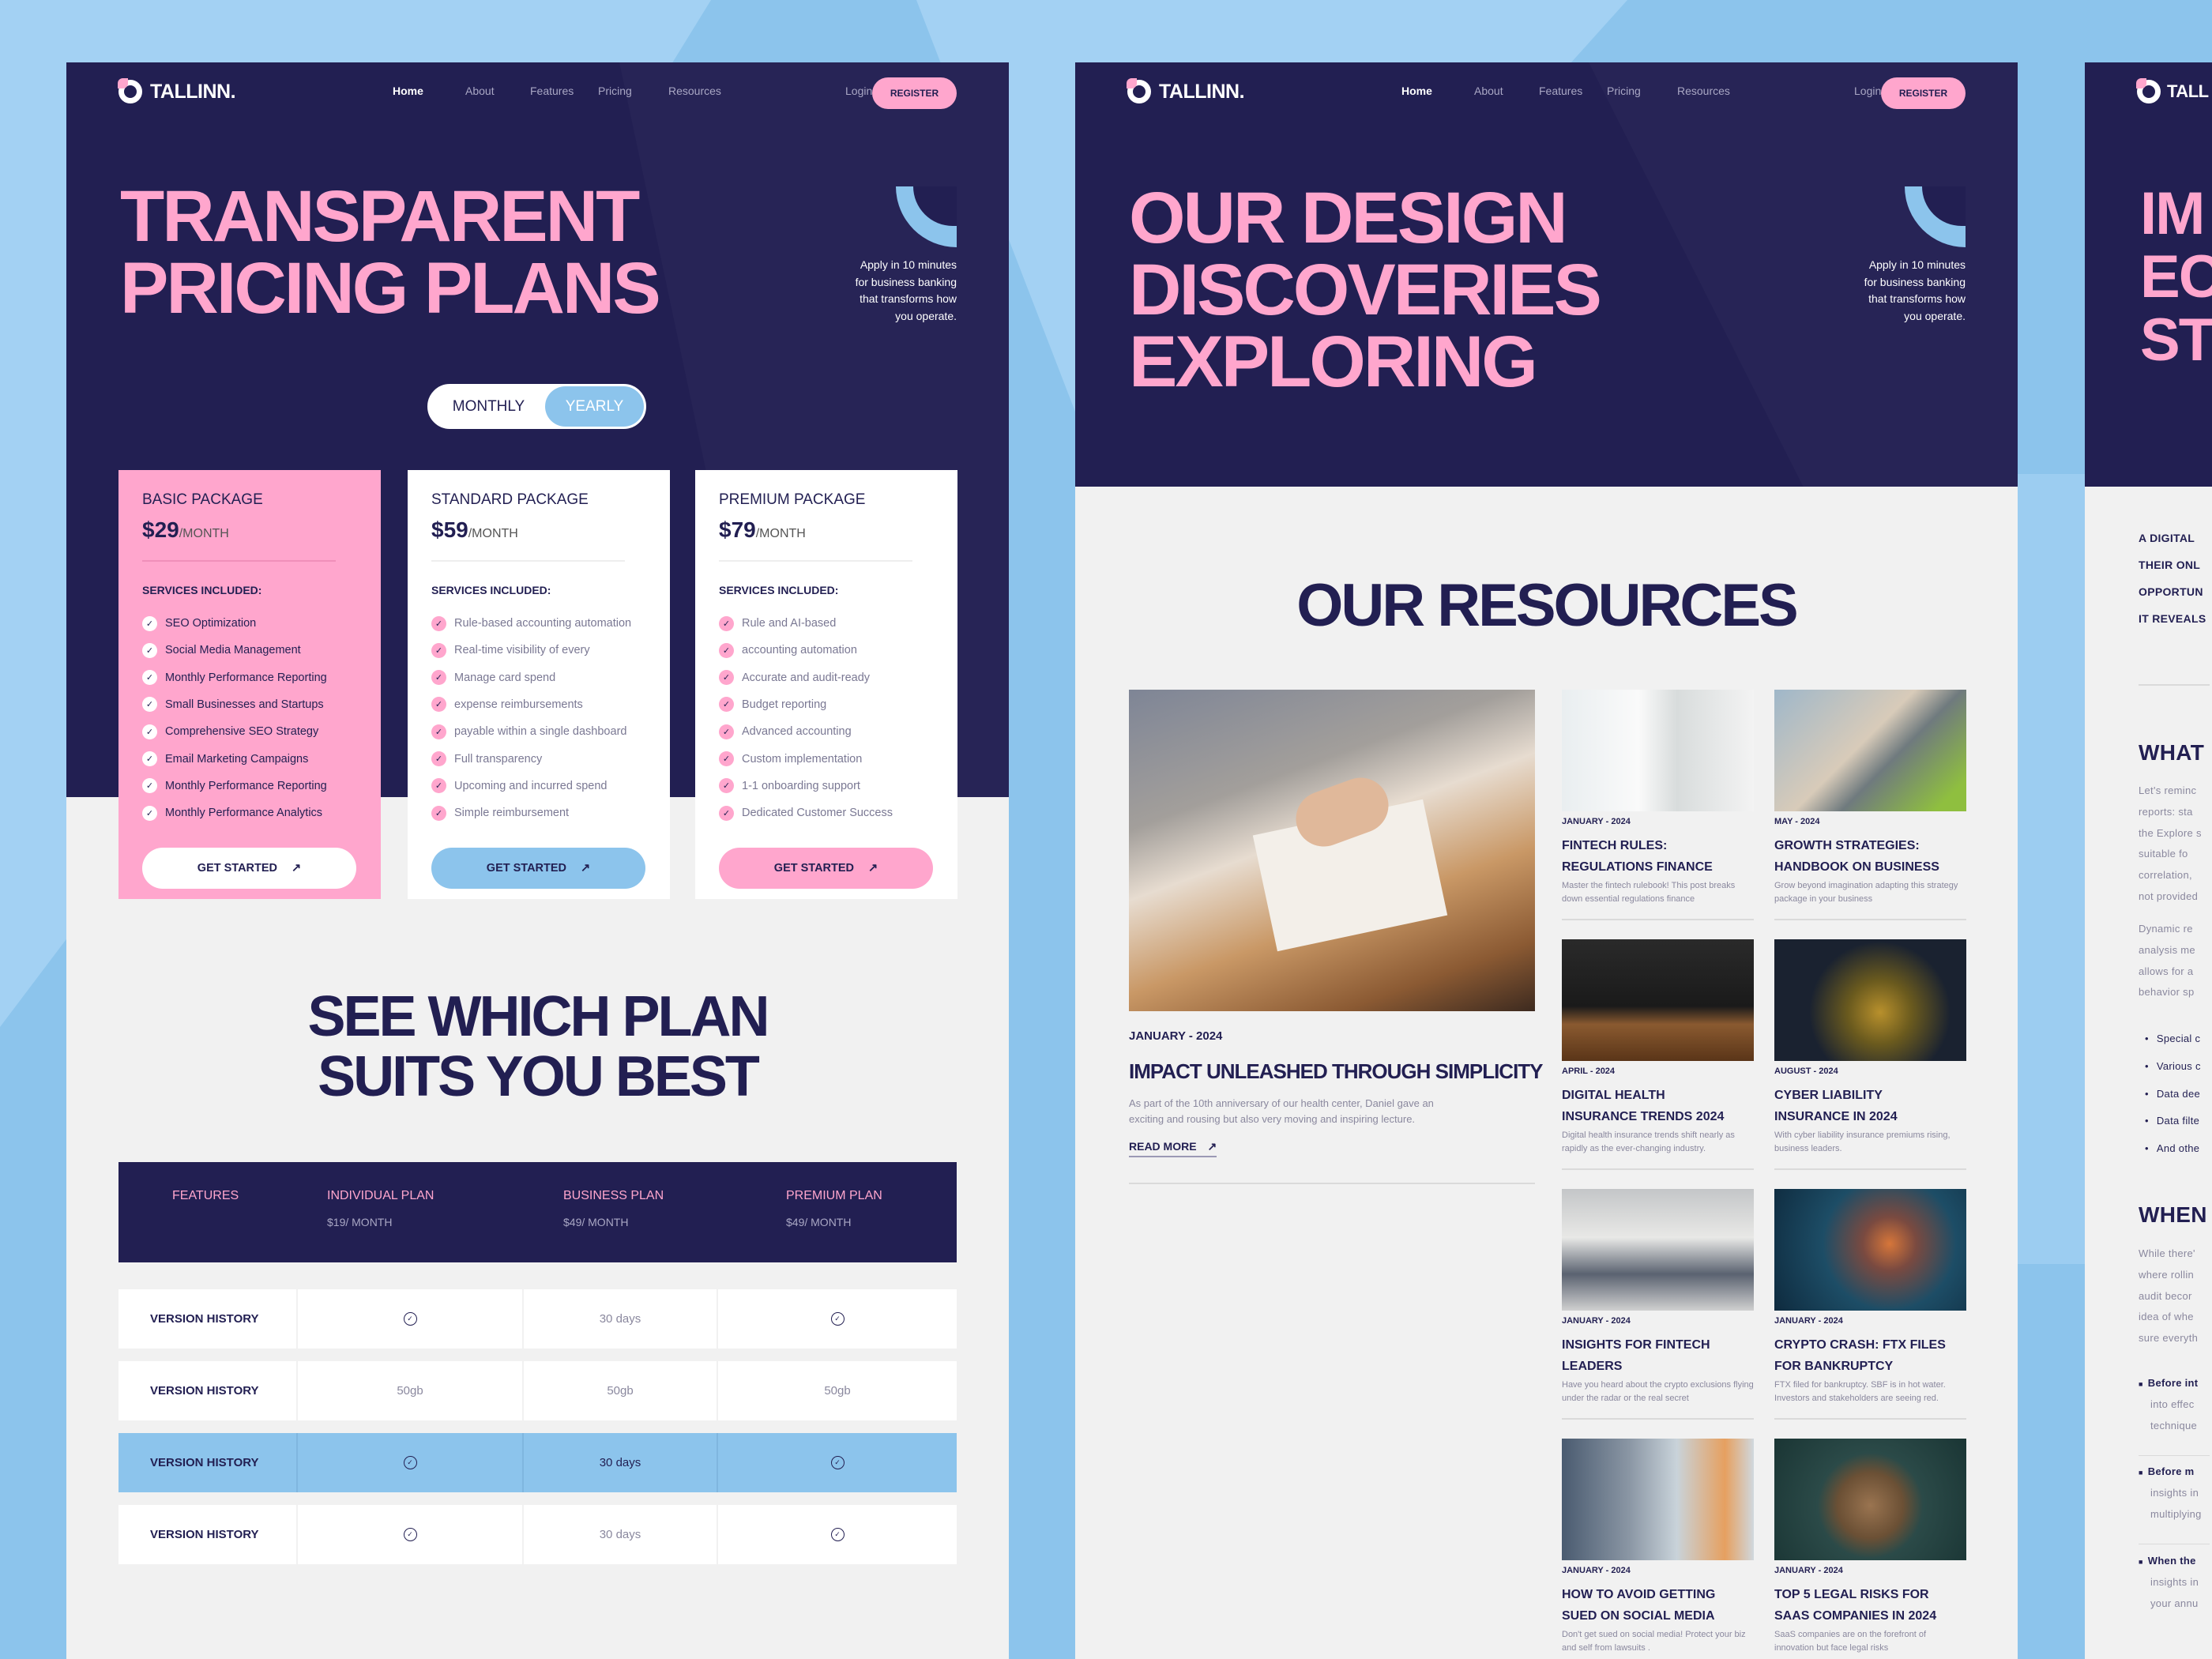  Describe the element at coordinates (1332, 851) in the screenshot. I see `featured-image-writing-hand` at that location.